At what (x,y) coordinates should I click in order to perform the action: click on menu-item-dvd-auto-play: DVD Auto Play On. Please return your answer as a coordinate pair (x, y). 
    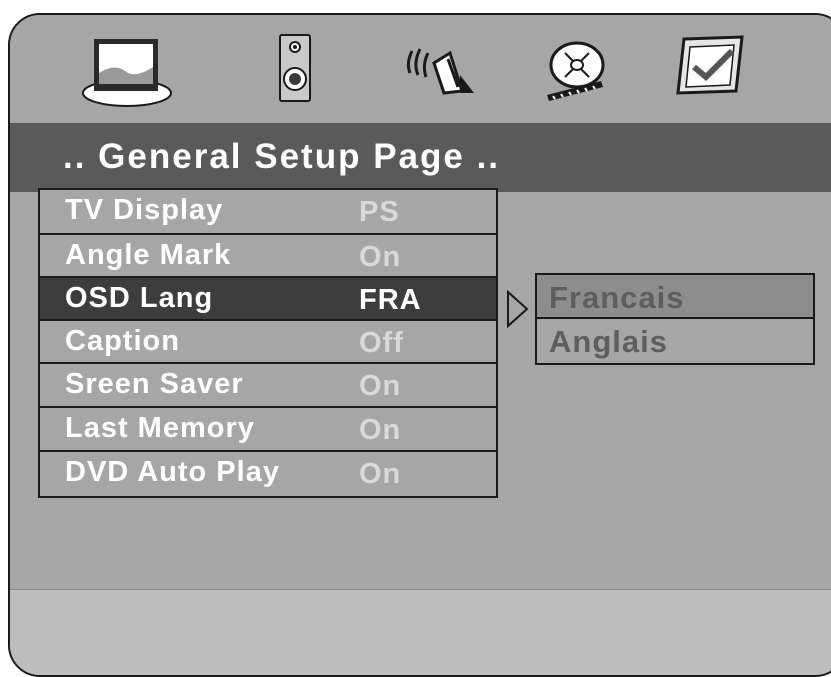
    Looking at the image, I should click on (268, 471).